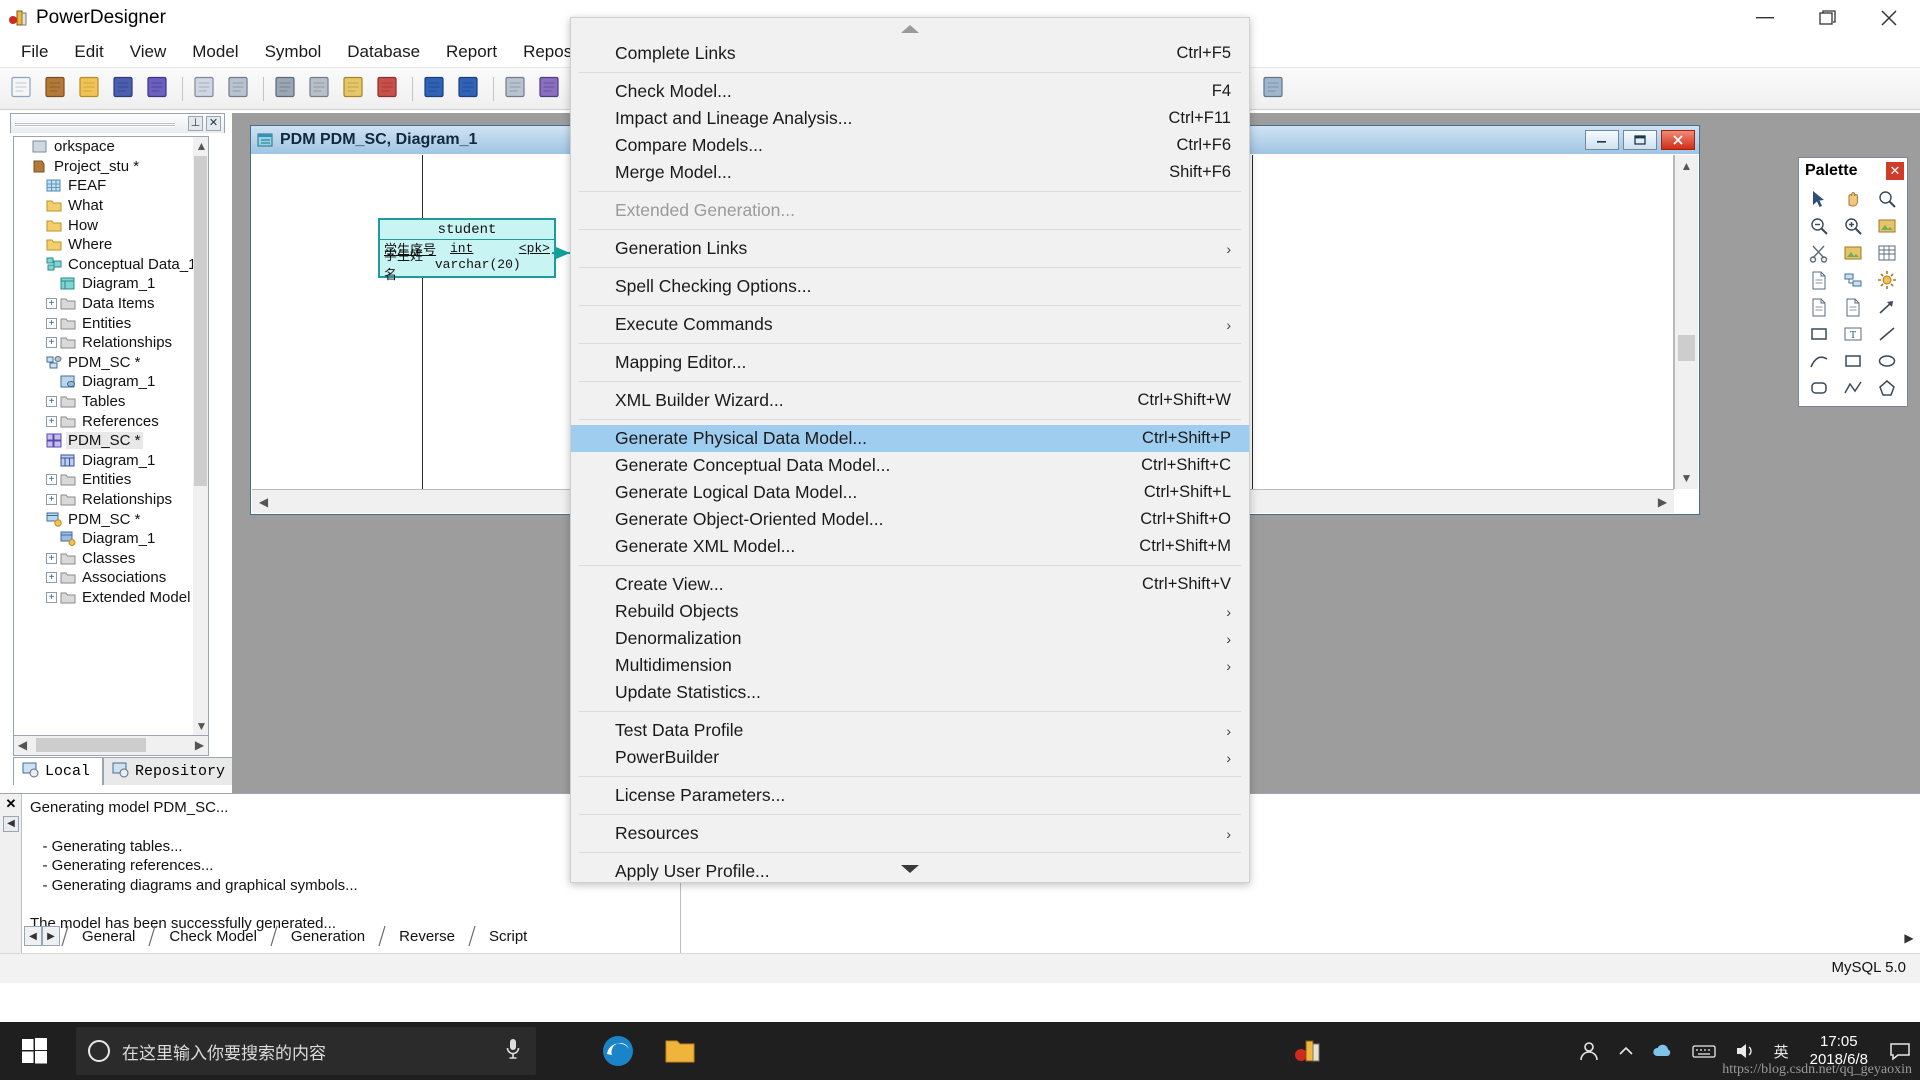 Image resolution: width=1920 pixels, height=1080 pixels. I want to click on toolbar-save-icon, so click(125, 89).